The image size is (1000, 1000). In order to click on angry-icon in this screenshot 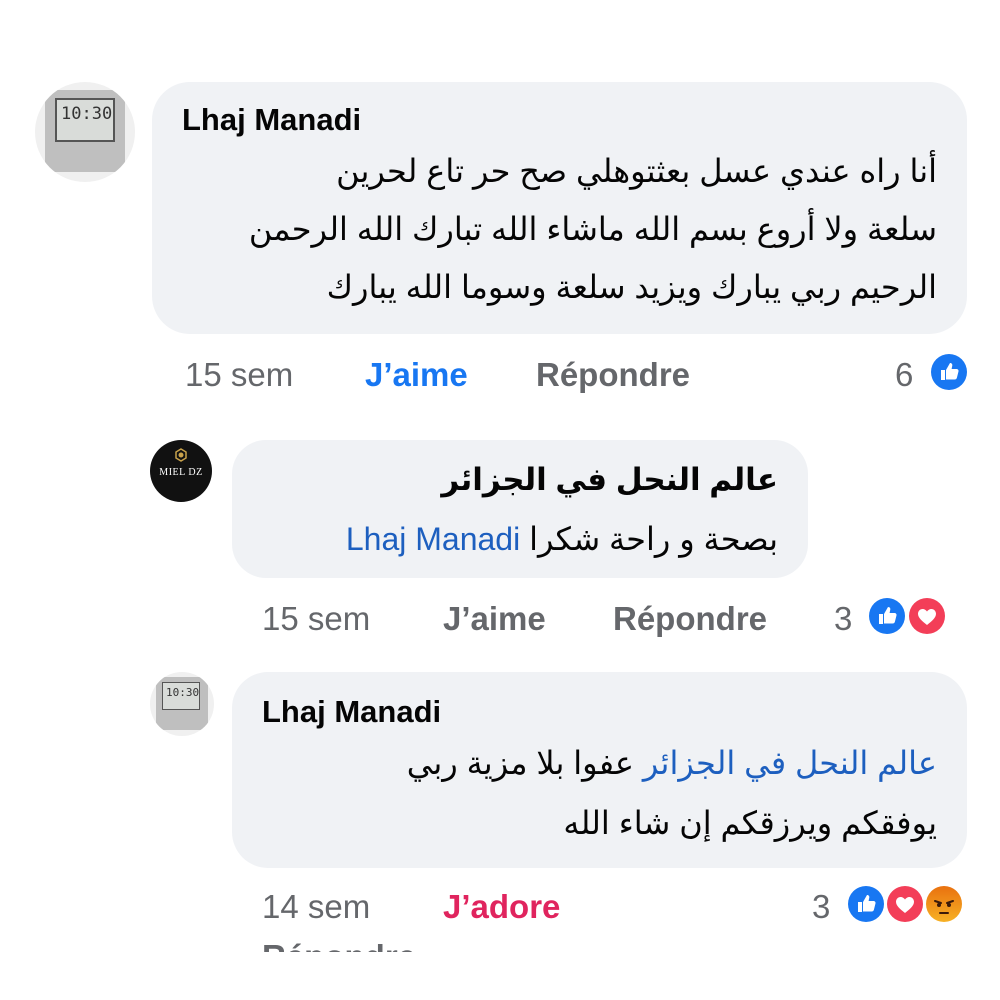, I will do `click(944, 904)`.